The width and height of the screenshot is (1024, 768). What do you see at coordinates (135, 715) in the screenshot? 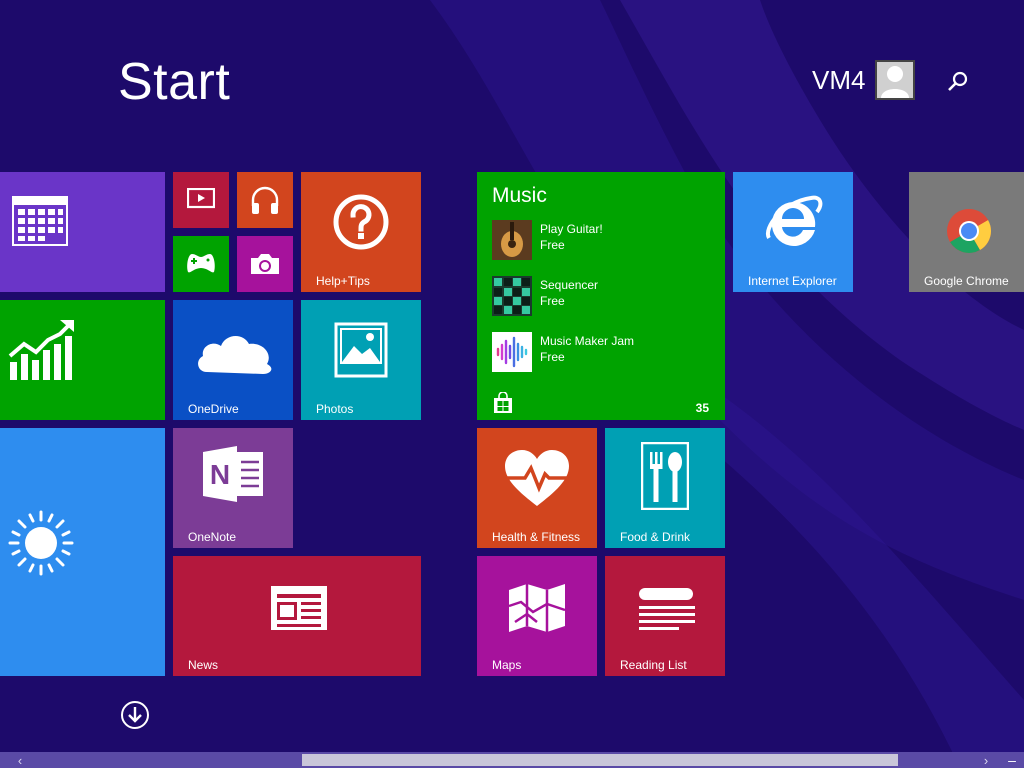
I see `arrow-down-icon` at bounding box center [135, 715].